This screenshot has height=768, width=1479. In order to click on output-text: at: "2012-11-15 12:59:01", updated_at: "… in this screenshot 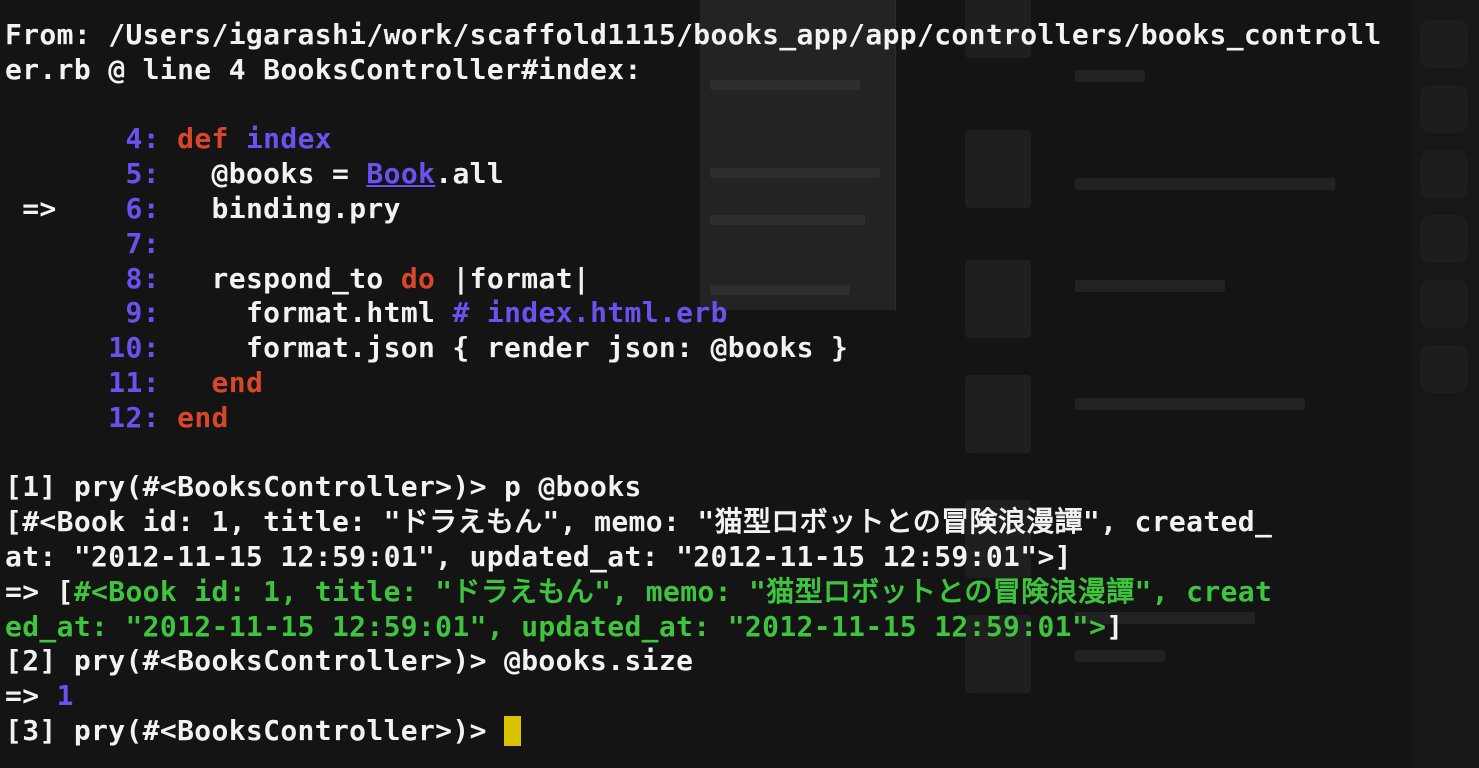, I will do `click(538, 556)`.